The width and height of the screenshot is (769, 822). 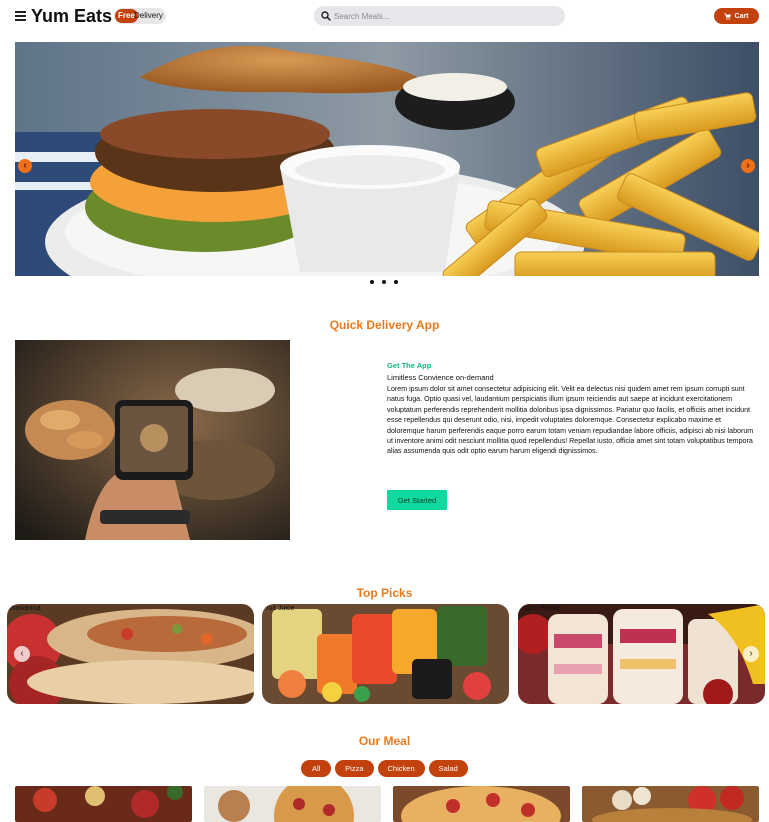 I want to click on picks-next-button: ›, so click(x=751, y=654).